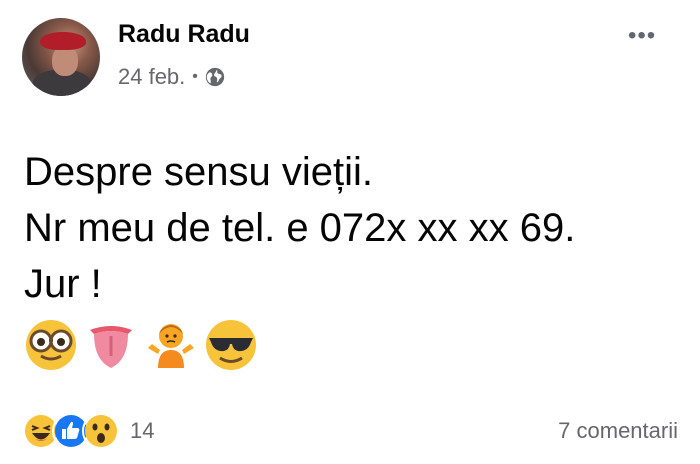  I want to click on post-footer: 14 7 comentarii, so click(350, 431).